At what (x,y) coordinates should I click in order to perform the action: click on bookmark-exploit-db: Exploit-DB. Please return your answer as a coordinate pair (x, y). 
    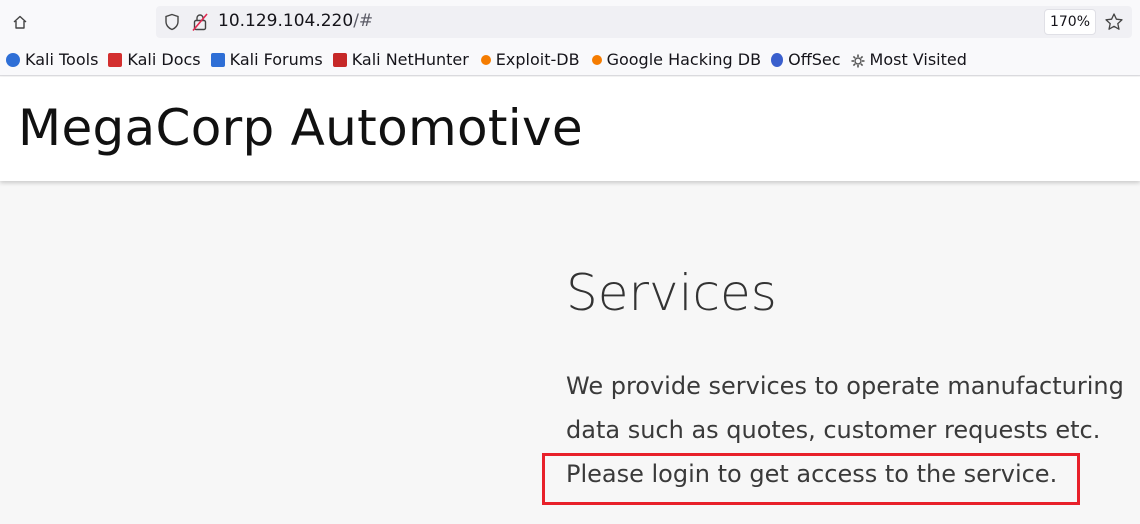
    Looking at the image, I should click on (529, 59).